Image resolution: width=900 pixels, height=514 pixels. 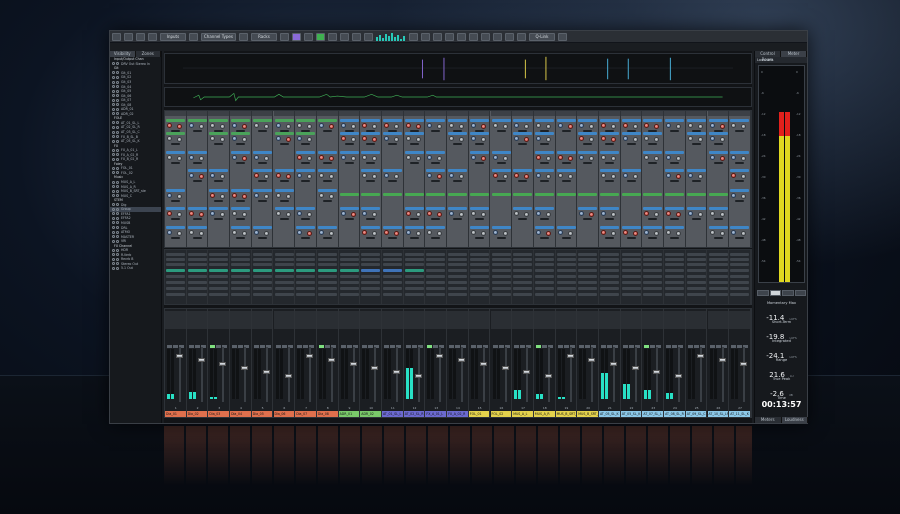 What do you see at coordinates (392, 414) in the screenshot?
I see `channel-name: AT_01_SL_L` at bounding box center [392, 414].